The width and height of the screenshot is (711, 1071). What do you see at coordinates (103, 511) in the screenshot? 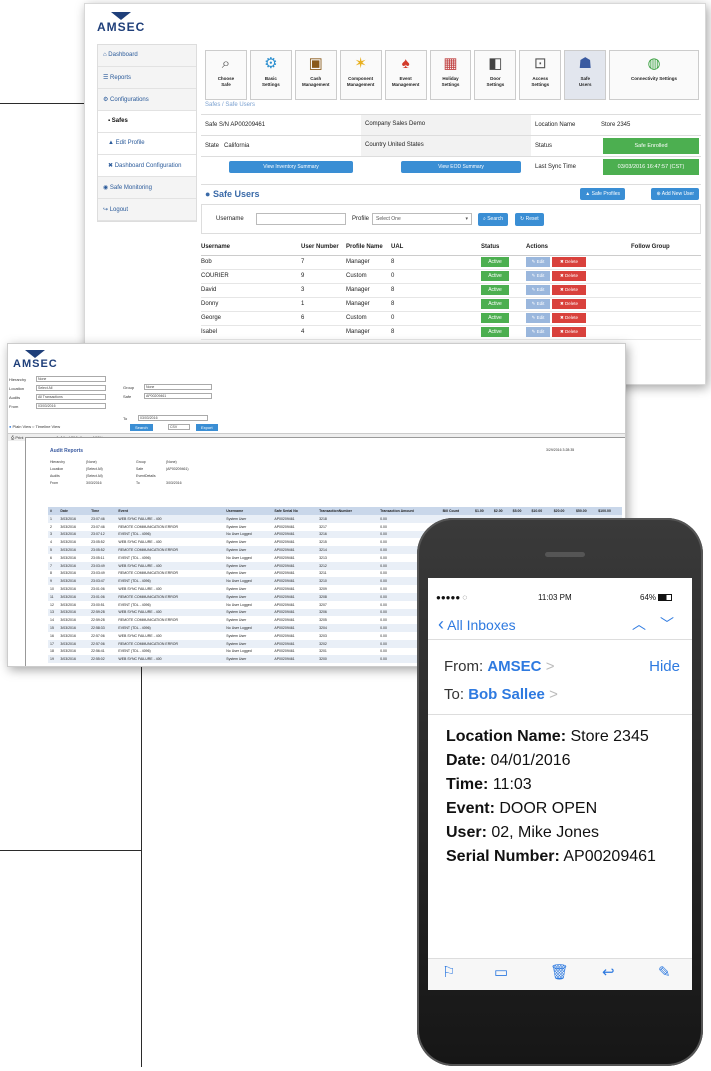
I see `audit-col-header: Time` at bounding box center [103, 511].